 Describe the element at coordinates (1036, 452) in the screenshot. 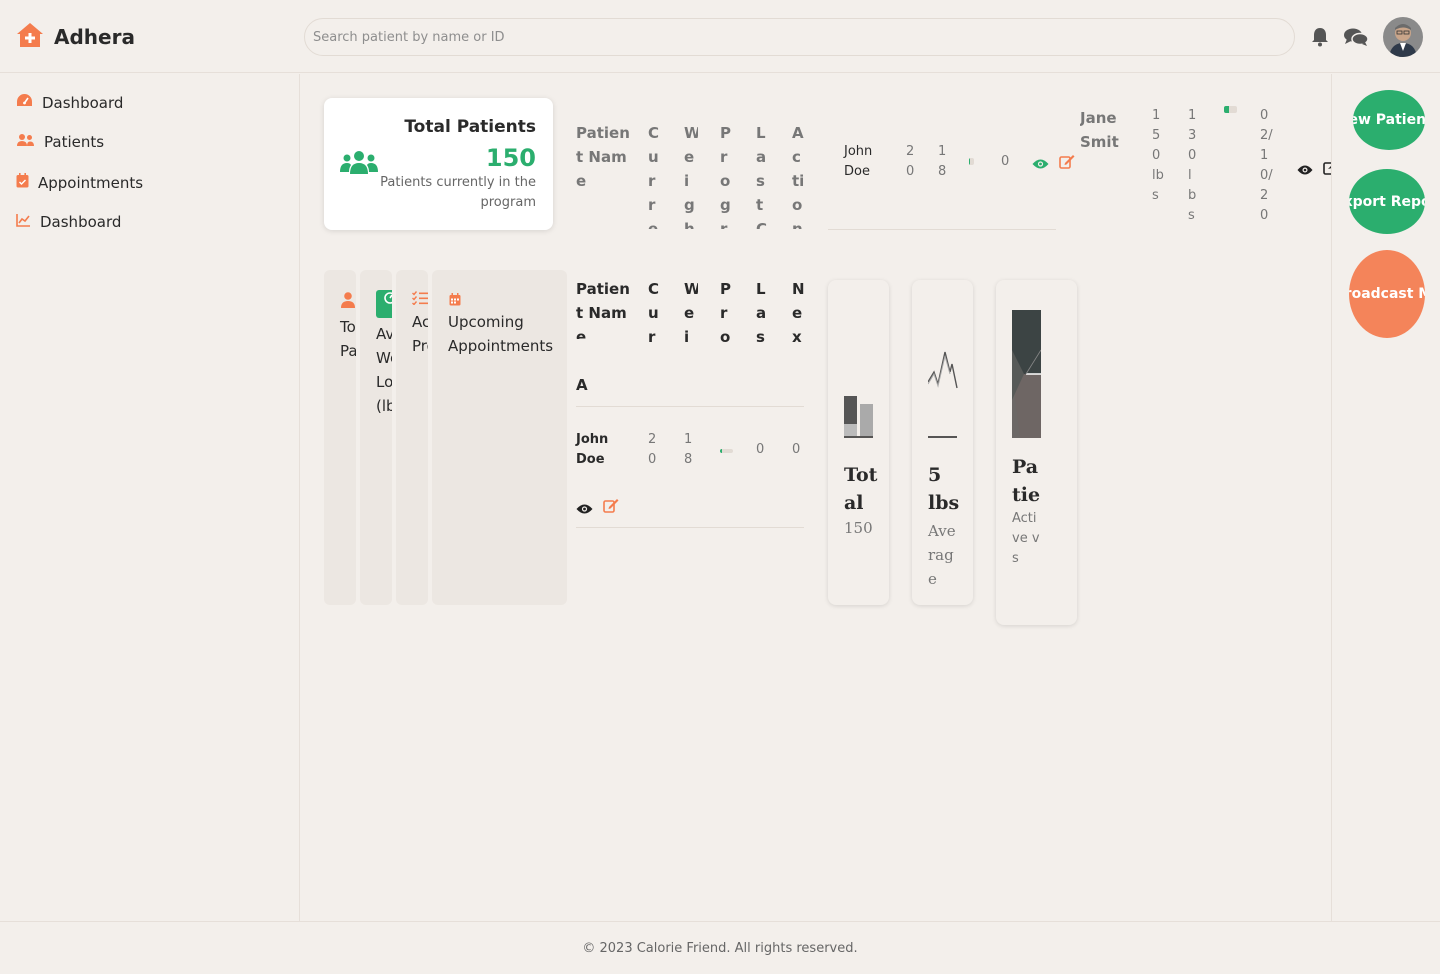

I see `chart-card-patients: Patie Active vs` at that location.